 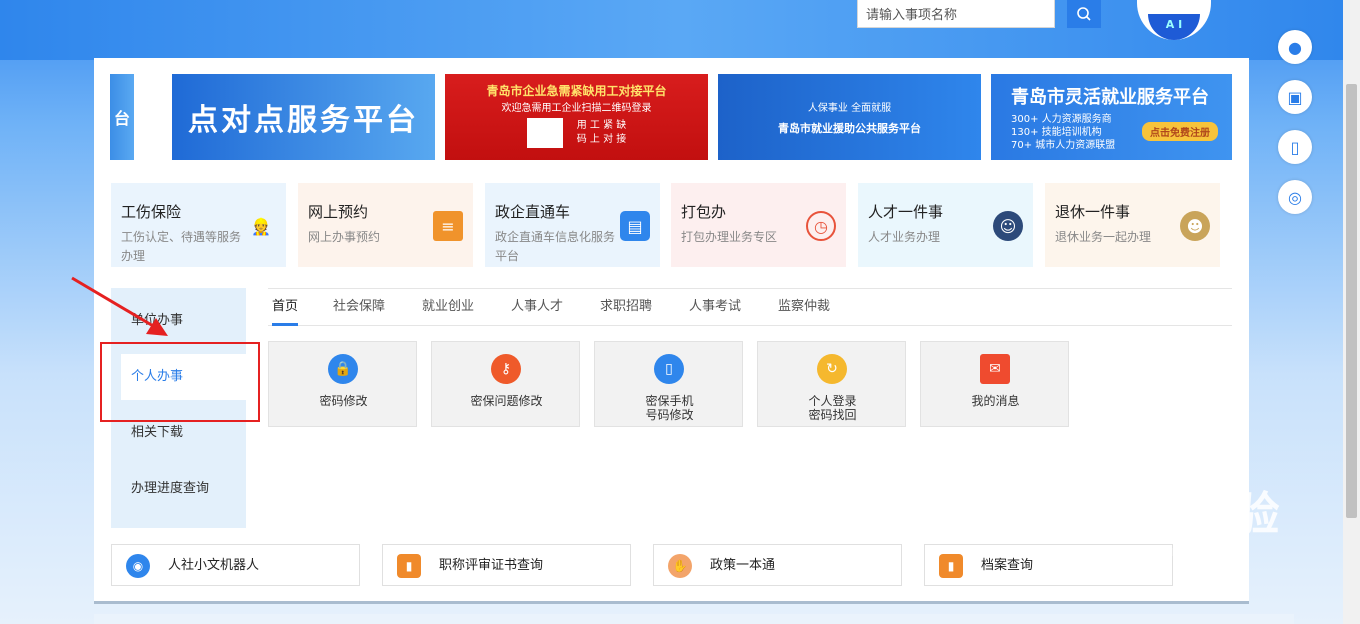 What do you see at coordinates (343, 401) in the screenshot?
I see `service-label: 密码修改` at bounding box center [343, 401].